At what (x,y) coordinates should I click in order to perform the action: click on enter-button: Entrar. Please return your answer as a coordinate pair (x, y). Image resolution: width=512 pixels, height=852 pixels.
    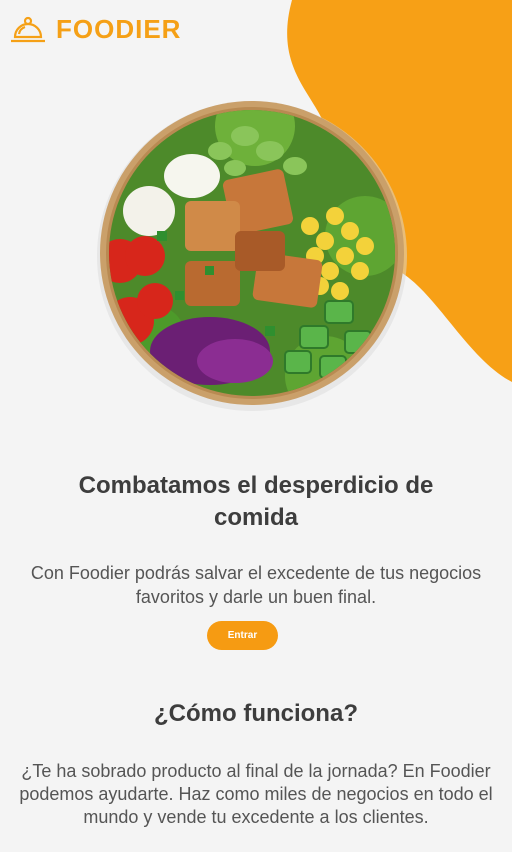
    Looking at the image, I should click on (242, 635).